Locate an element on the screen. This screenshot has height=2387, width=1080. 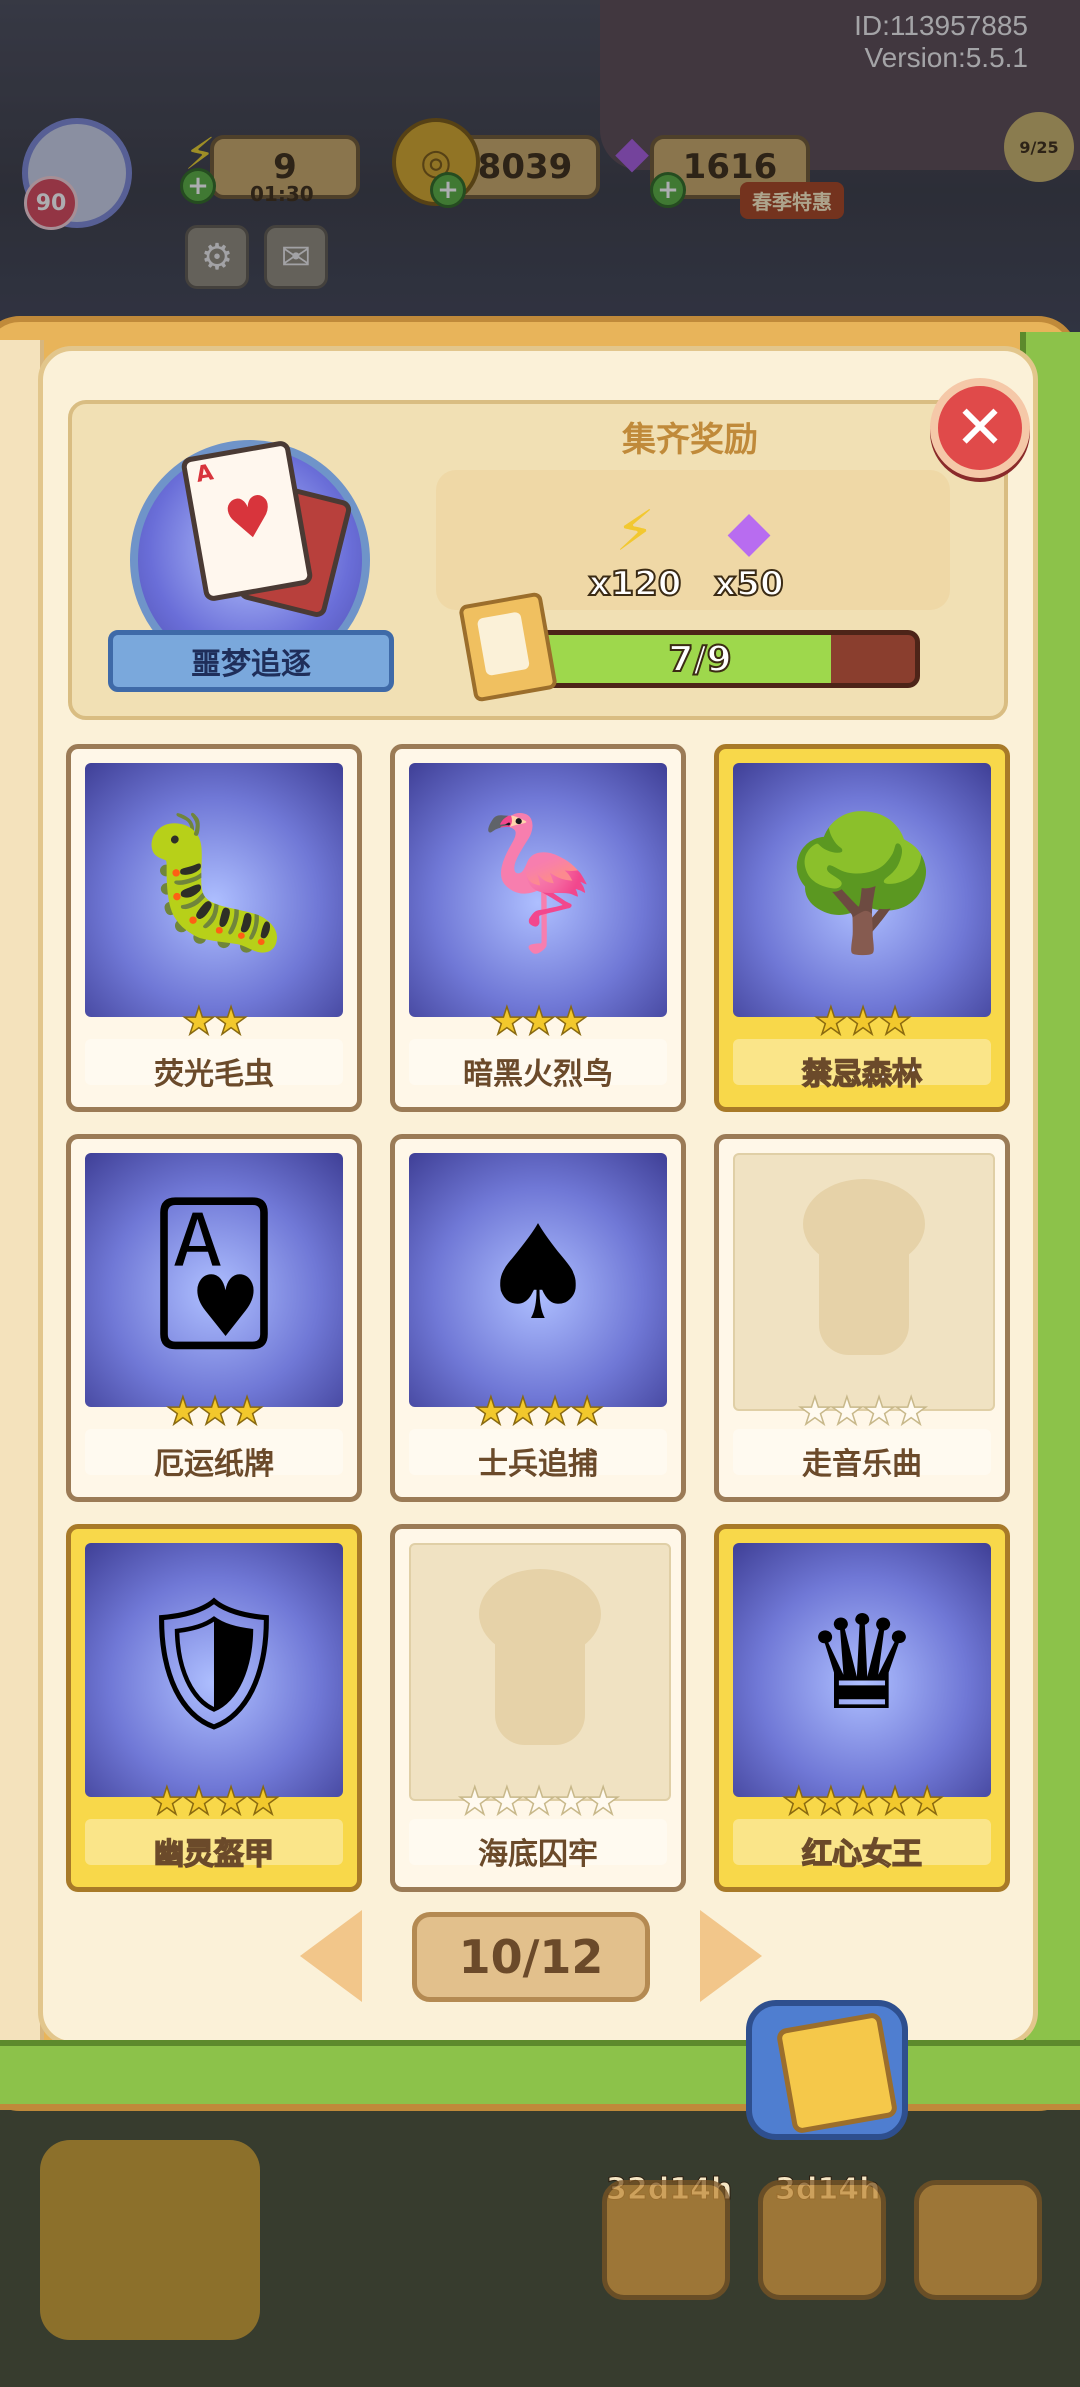
collection-card: 🂱 ★★★ 厄运纸牌 is located at coordinates (214, 1318).